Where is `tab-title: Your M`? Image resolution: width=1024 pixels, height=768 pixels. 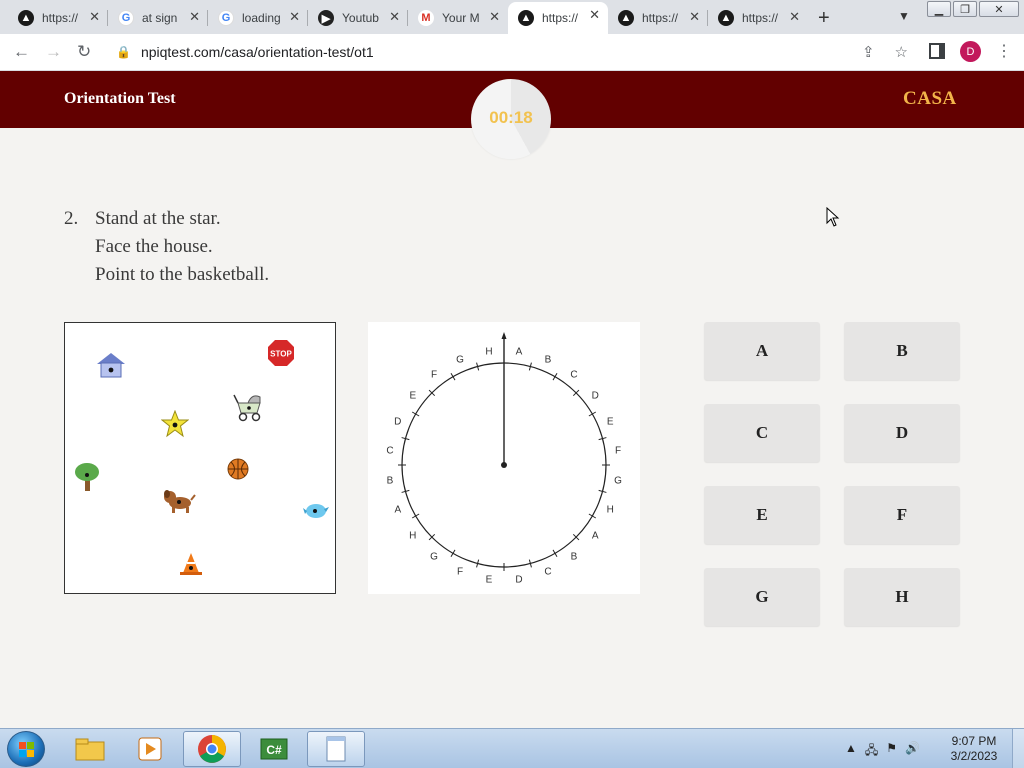
tab-title: Your M is located at coordinates (461, 18).